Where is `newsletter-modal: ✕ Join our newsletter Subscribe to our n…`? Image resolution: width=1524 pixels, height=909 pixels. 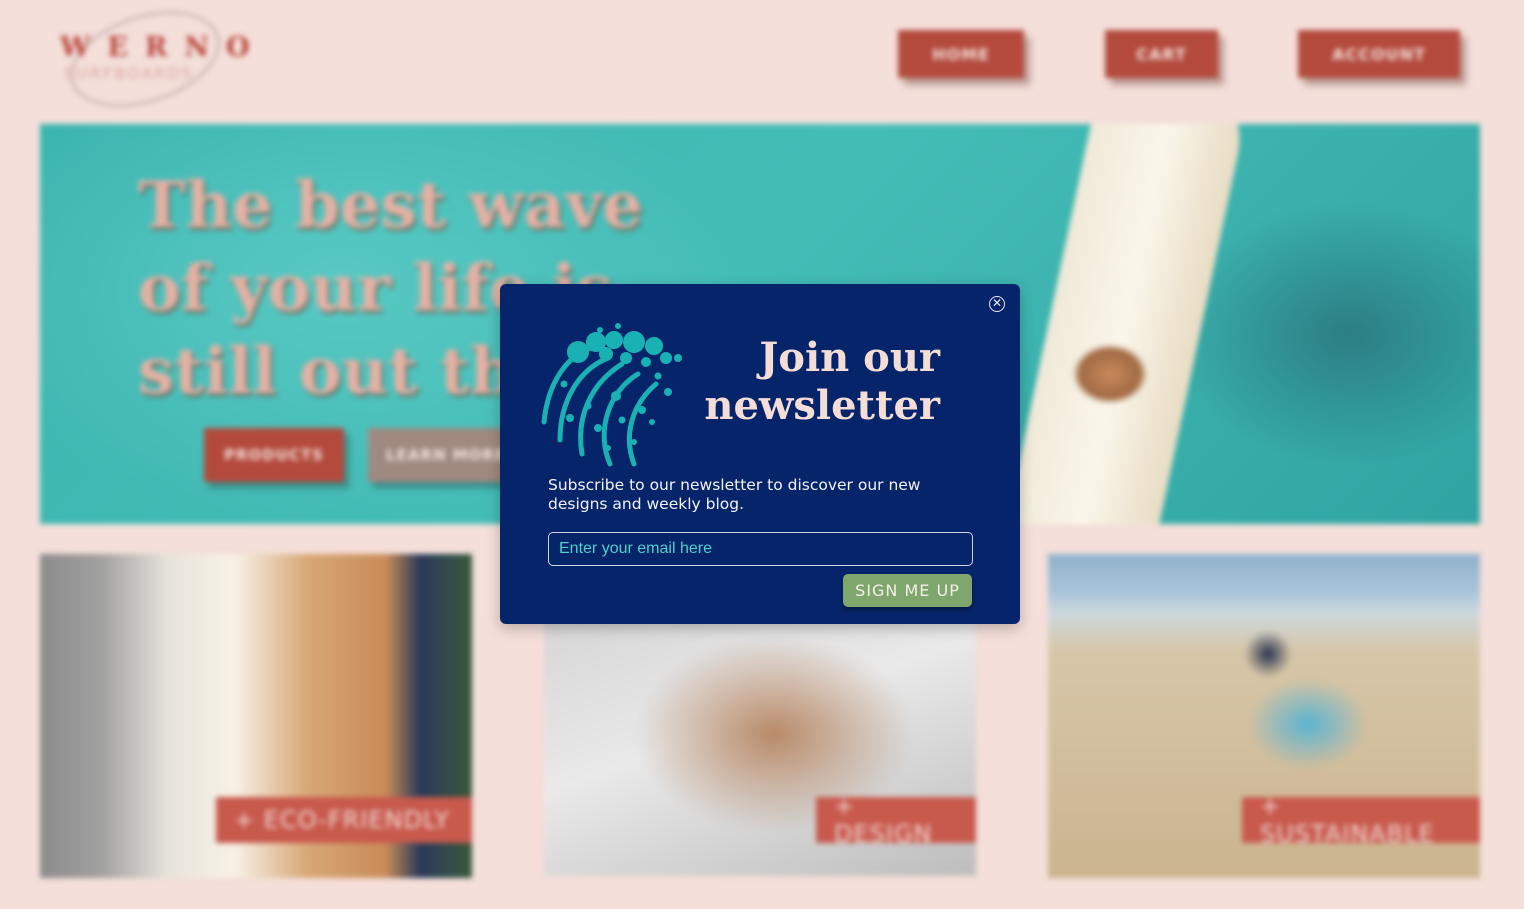 newsletter-modal: ✕ Join our newsletter Subscribe to our n… is located at coordinates (760, 454).